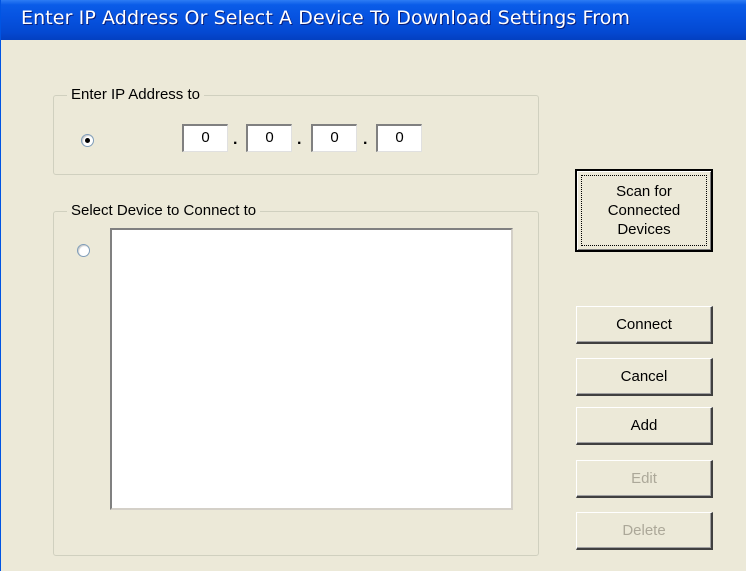  I want to click on connect-button-label: Connect, so click(644, 324).